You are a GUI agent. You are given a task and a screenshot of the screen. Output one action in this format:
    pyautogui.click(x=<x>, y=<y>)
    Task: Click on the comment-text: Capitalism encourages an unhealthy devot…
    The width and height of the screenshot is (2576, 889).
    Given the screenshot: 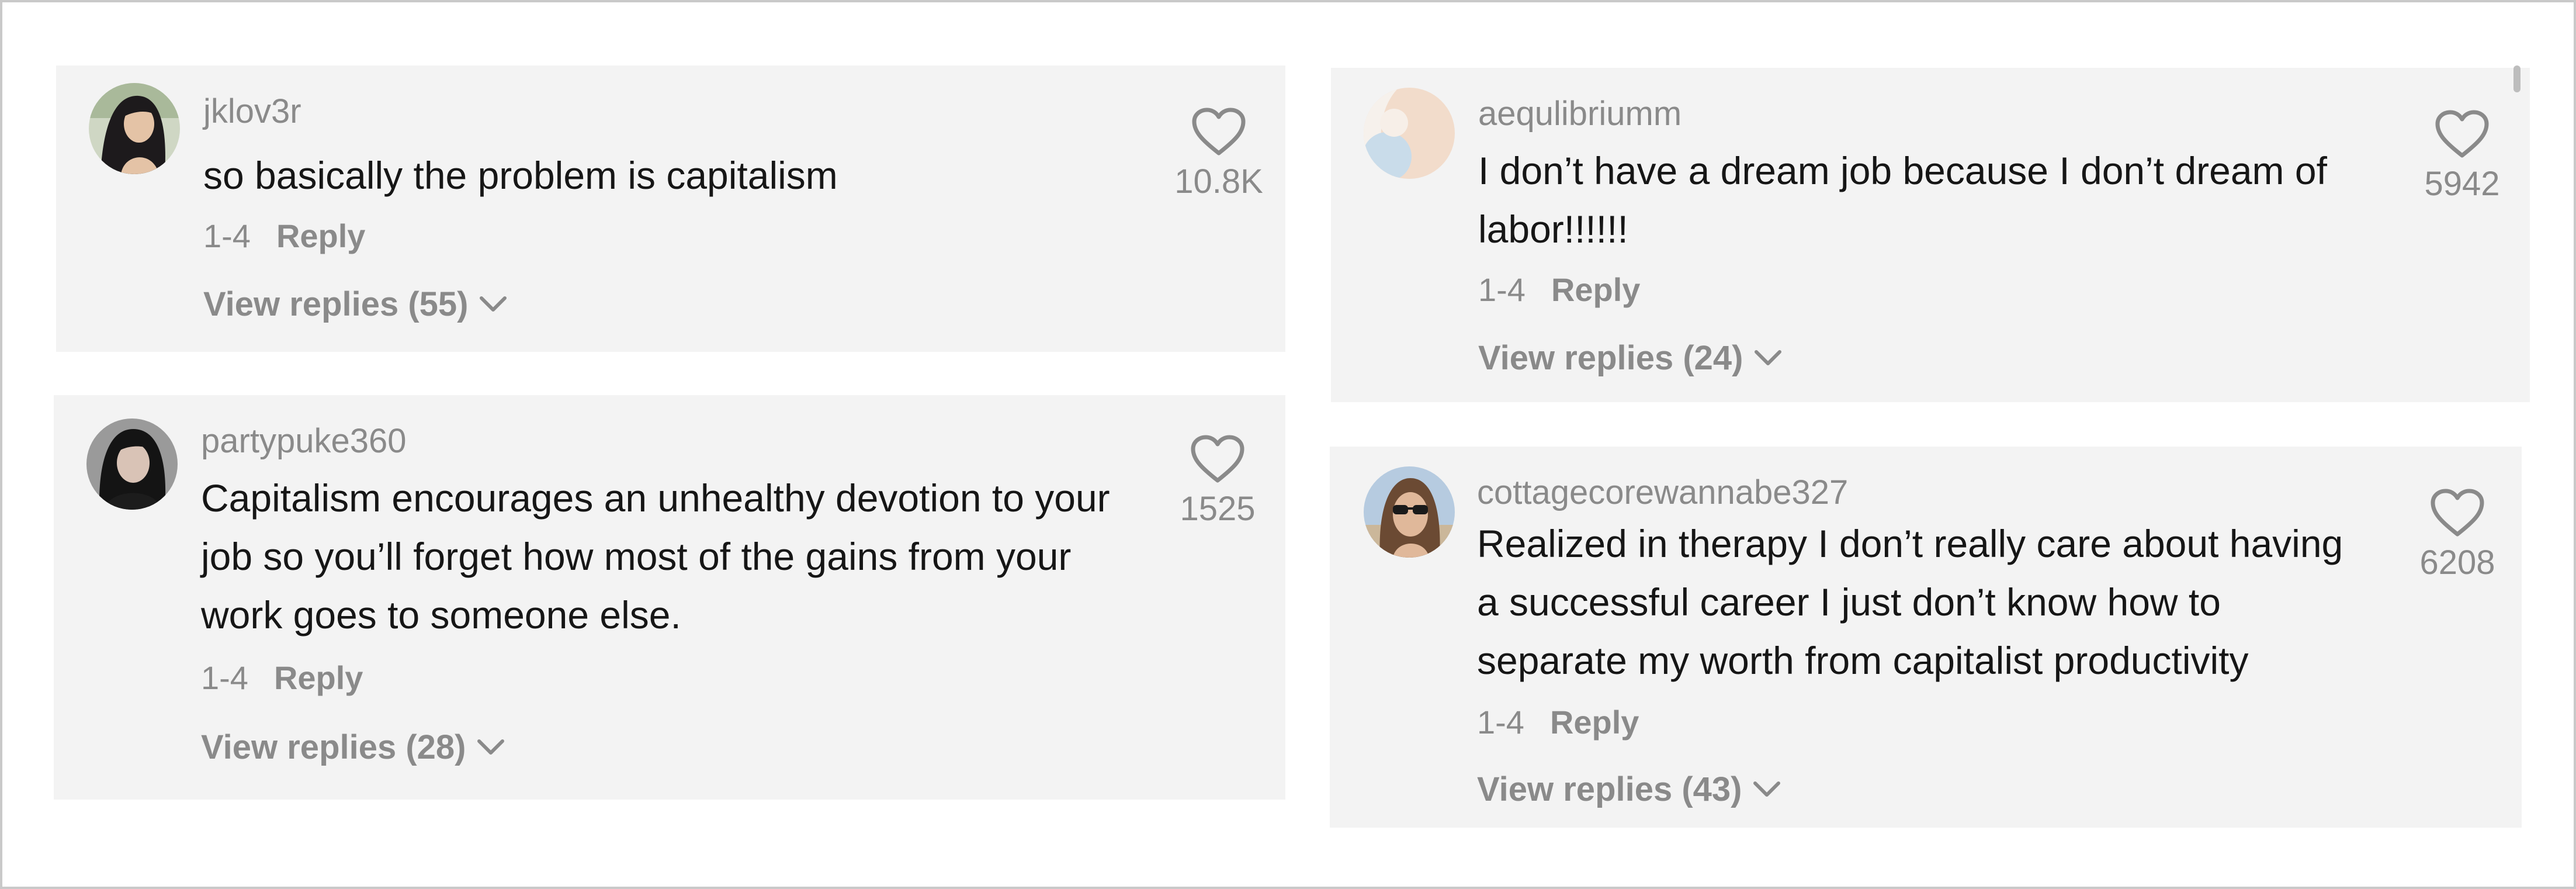 What is the action you would take?
    pyautogui.click(x=655, y=556)
    